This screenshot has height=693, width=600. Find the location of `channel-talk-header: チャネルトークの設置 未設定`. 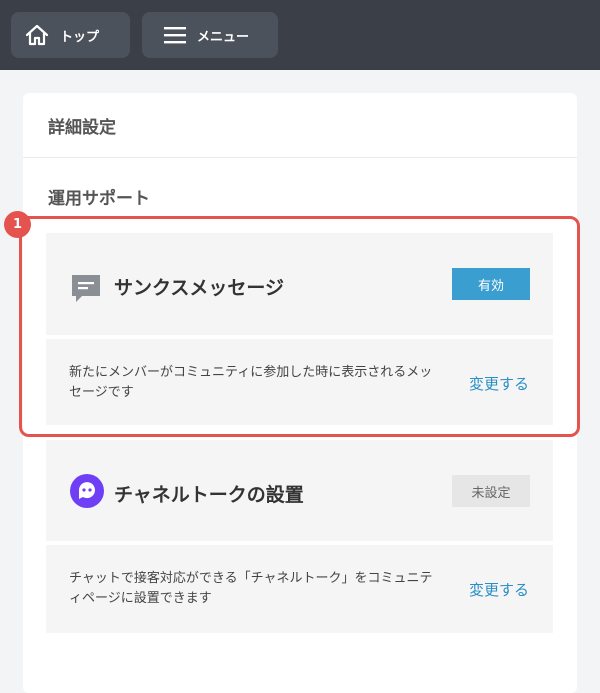

channel-talk-header: チャネルトークの設置 未設定 is located at coordinates (299, 490).